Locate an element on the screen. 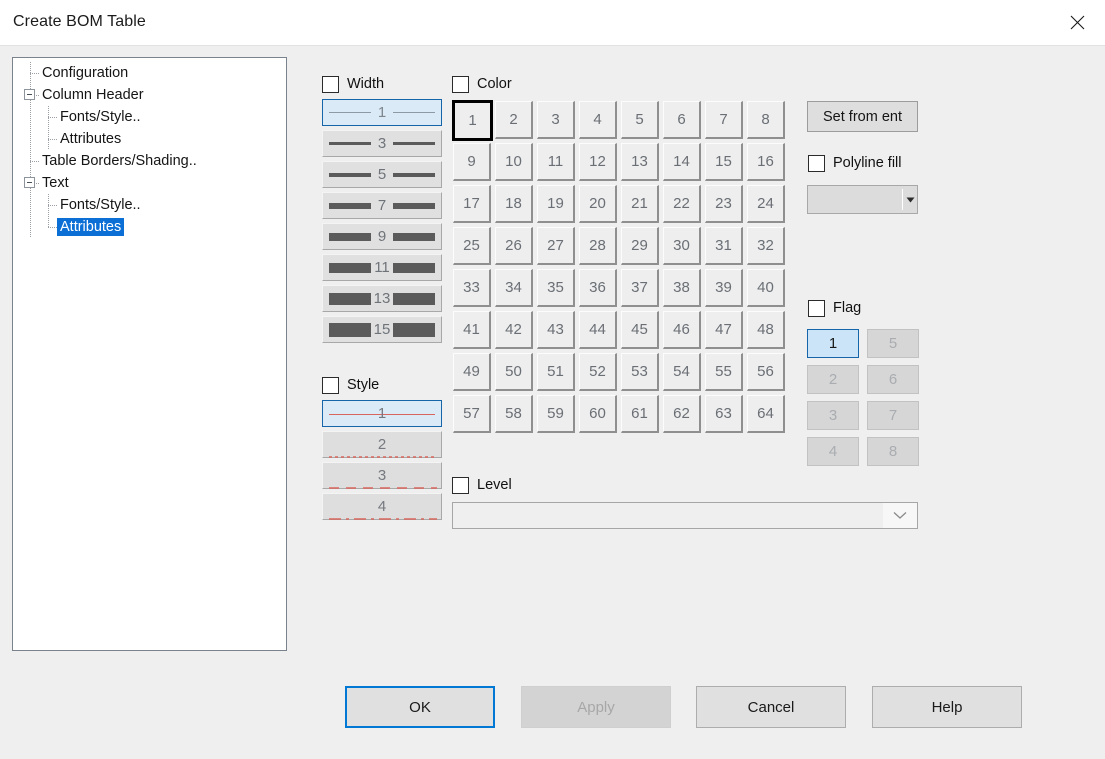  color-cell-8: 8 is located at coordinates (767, 121).